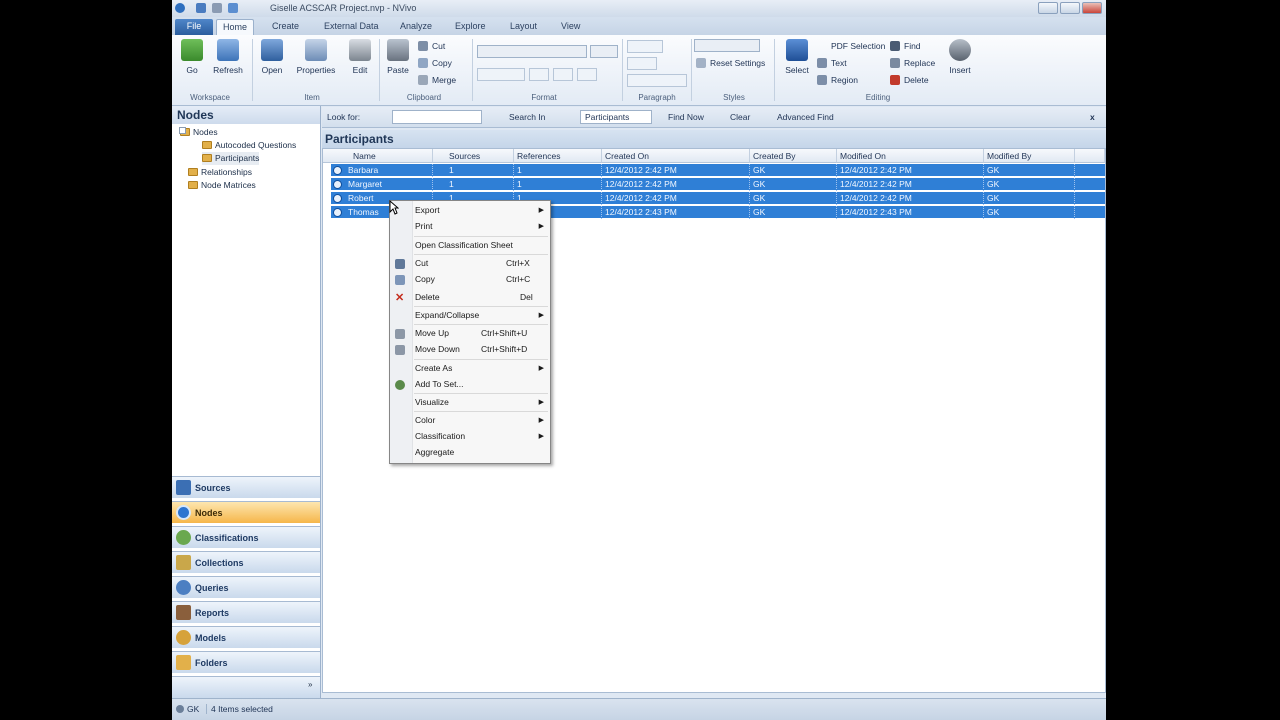 The image size is (1280, 720). I want to click on menu-item-expand-collapse: Expand/Collapse ▶, so click(470, 315).